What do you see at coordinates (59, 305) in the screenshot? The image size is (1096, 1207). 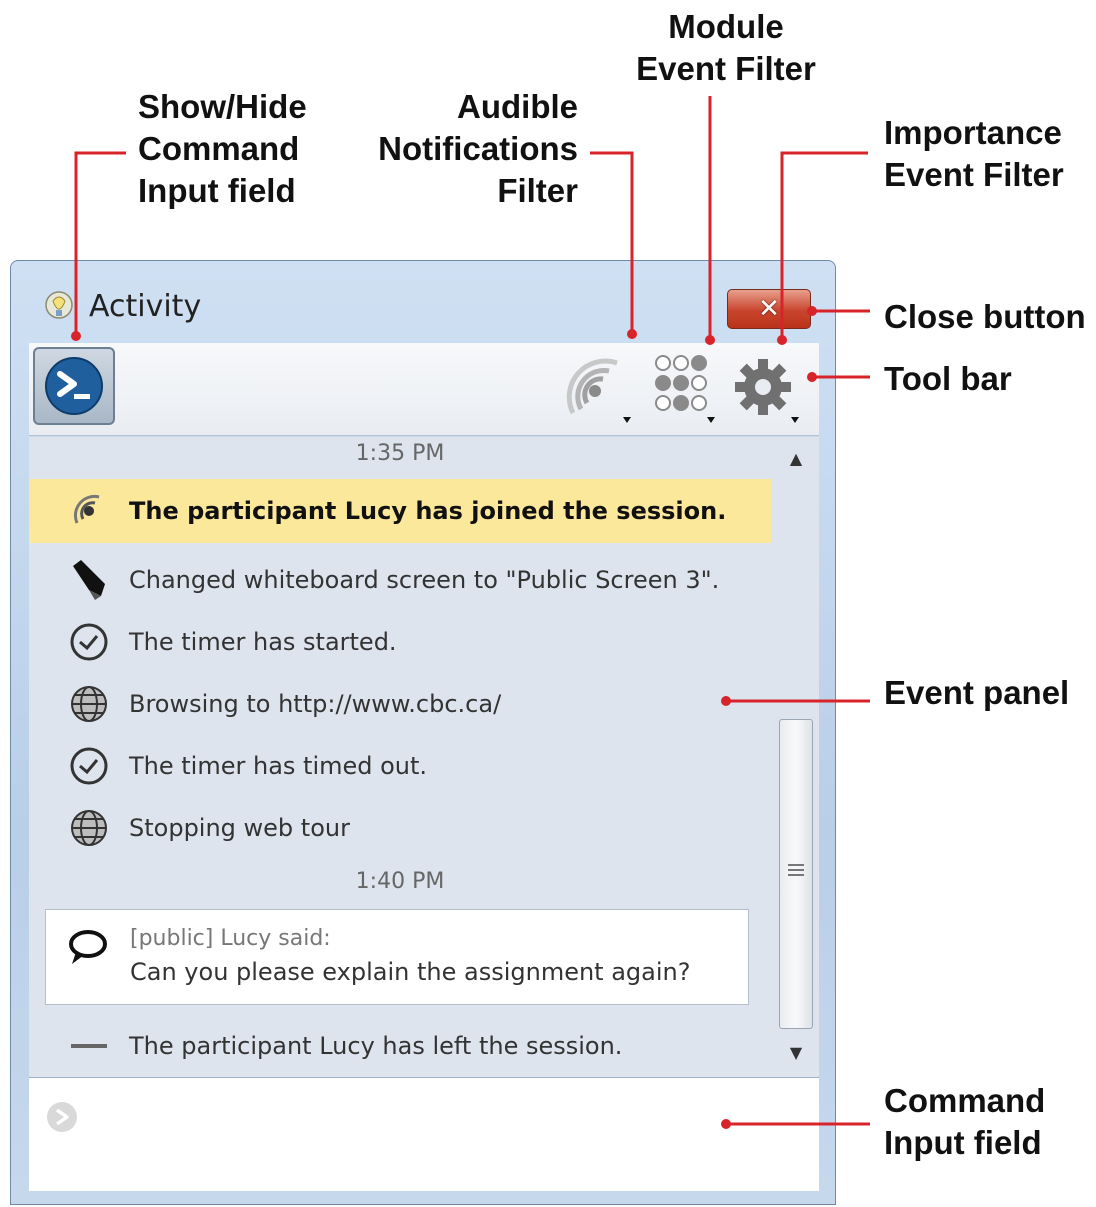 I see `bulb-icon` at bounding box center [59, 305].